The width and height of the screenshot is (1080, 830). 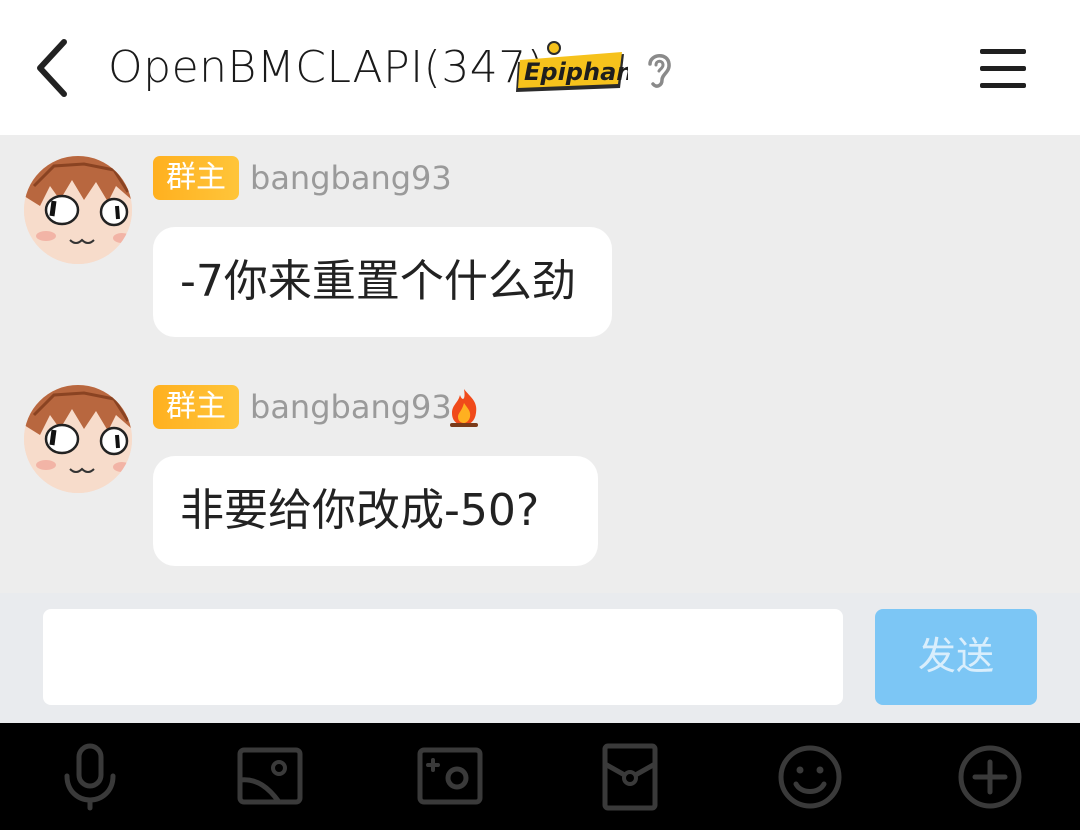 I want to click on message-bubble: 非要给你改成-50?, so click(x=375, y=511).